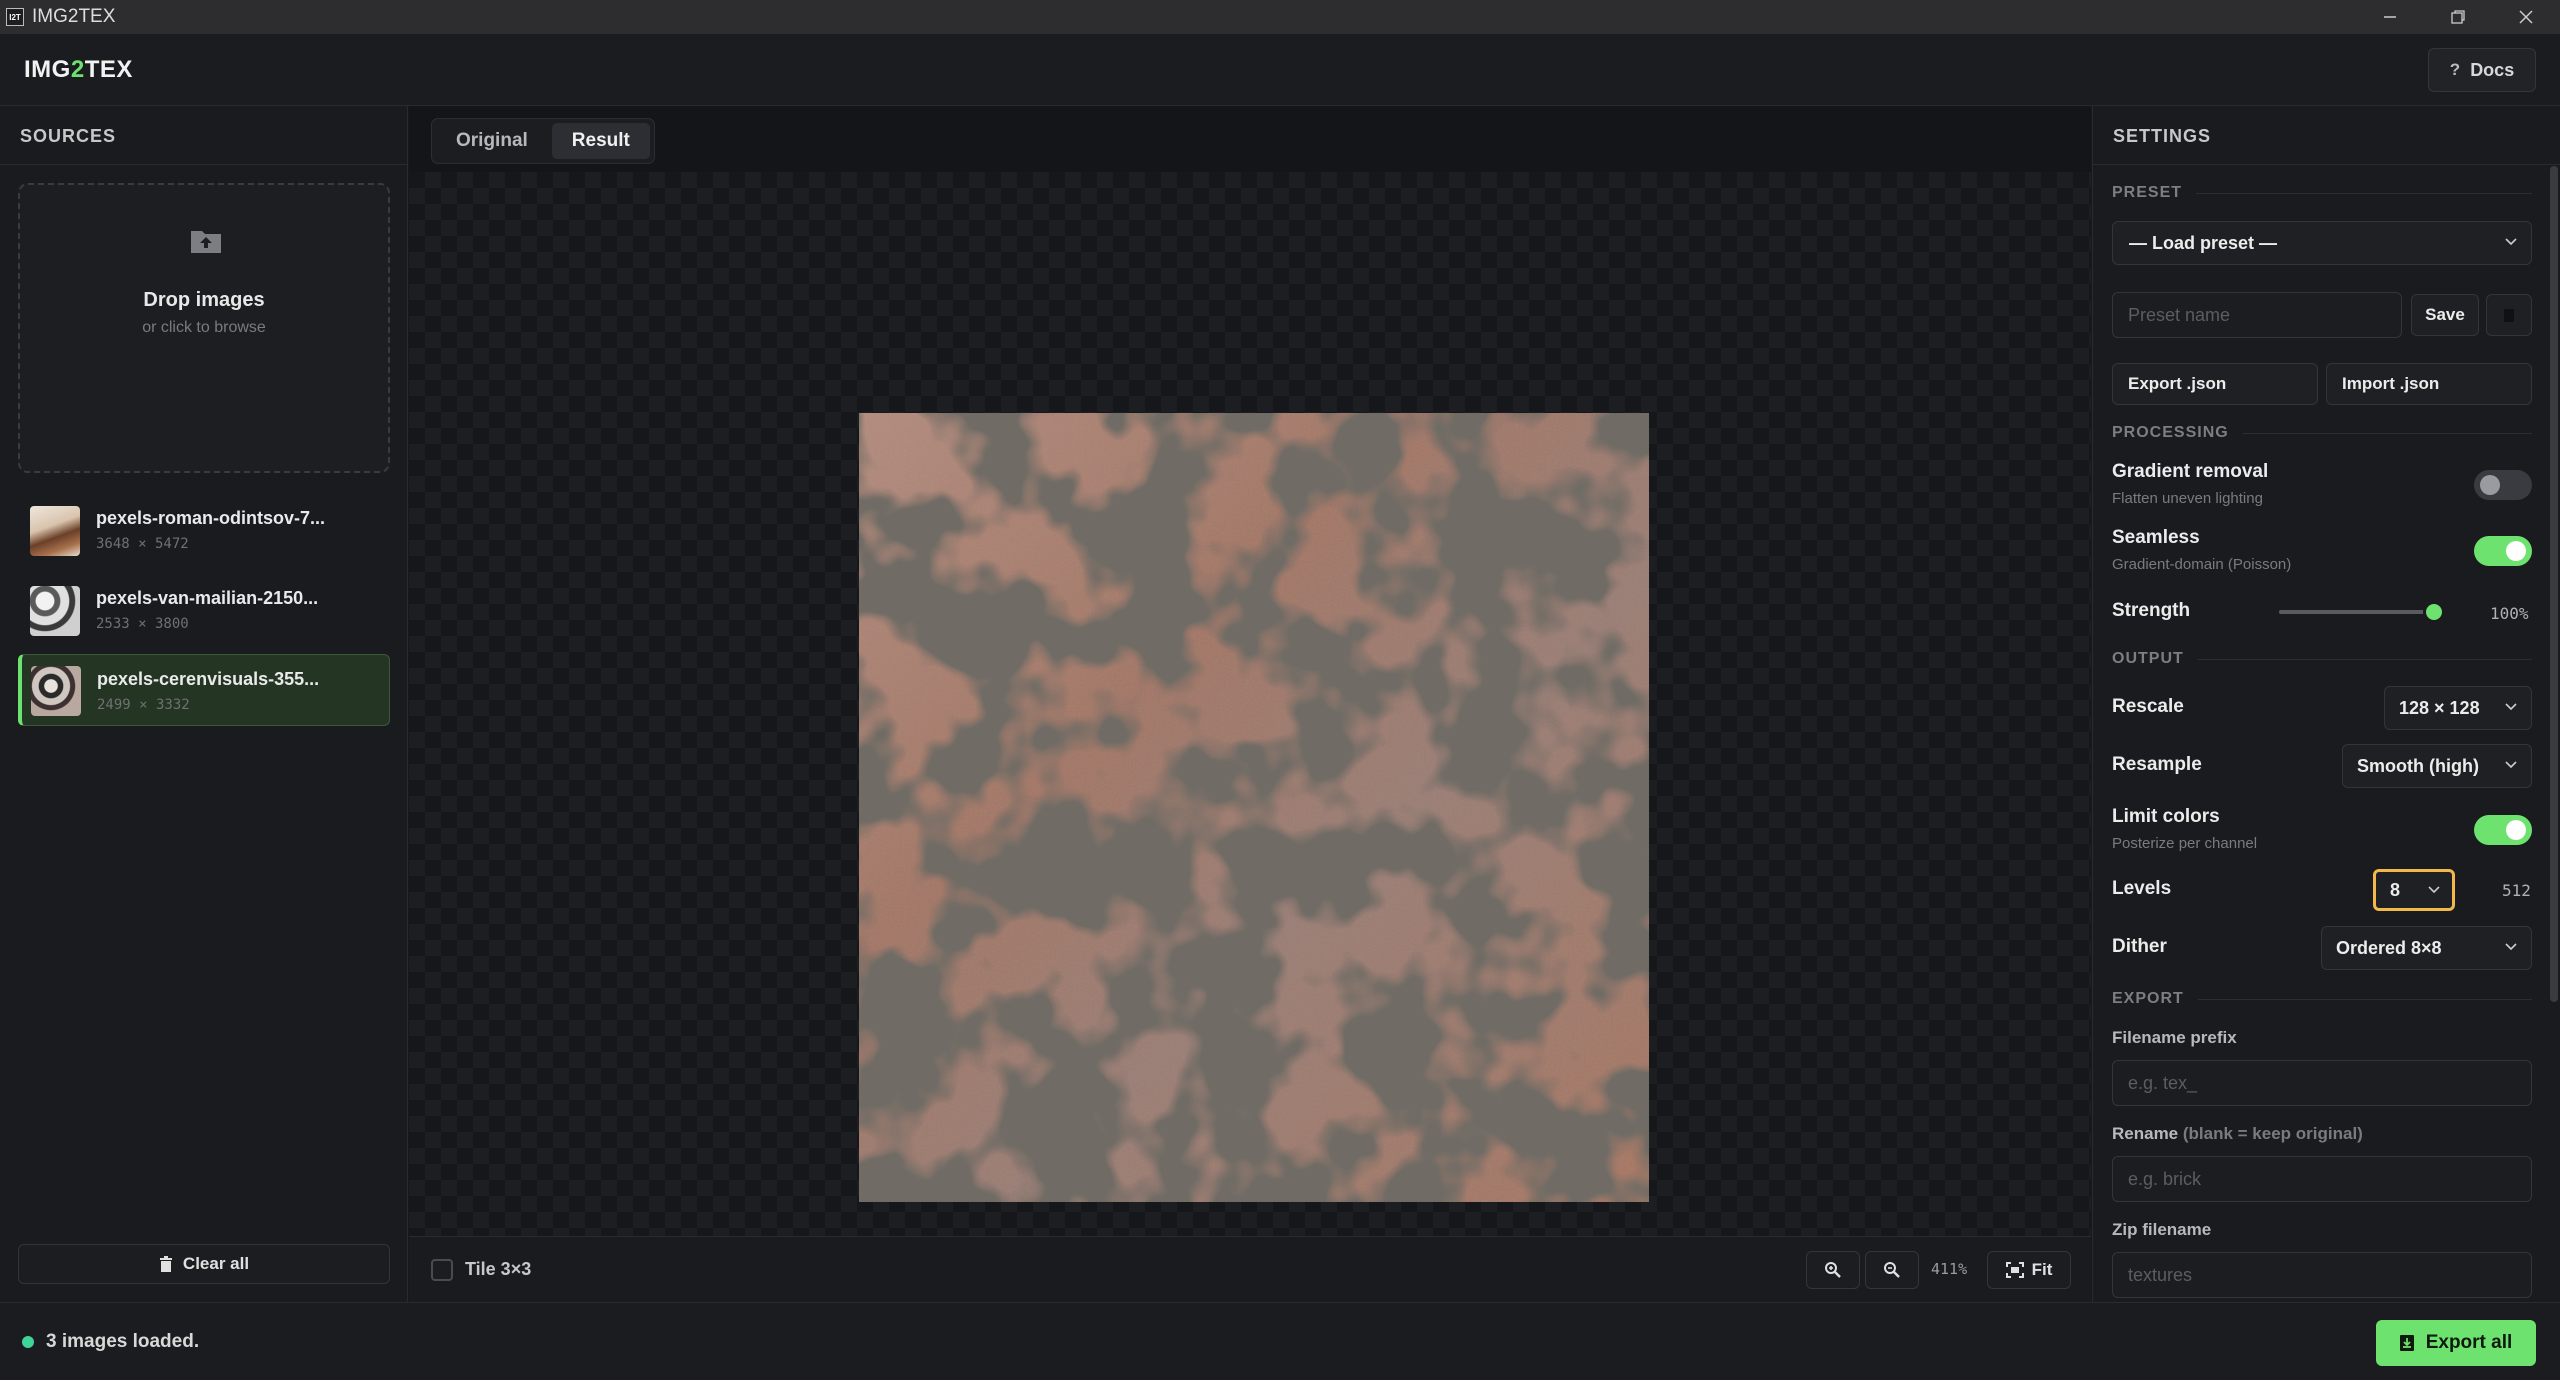 This screenshot has height=1380, width=2560. I want to click on preset-name-placeholder: Preset name, so click(2179, 314).